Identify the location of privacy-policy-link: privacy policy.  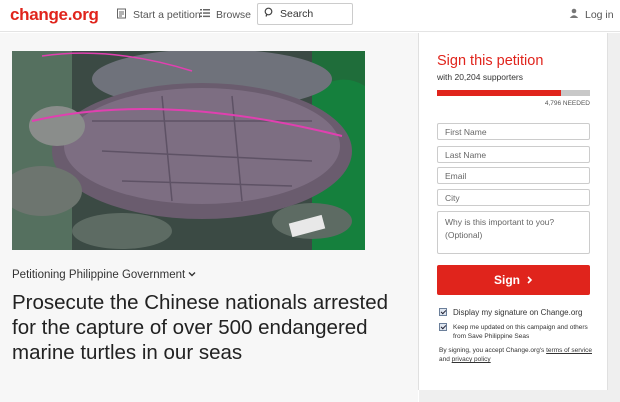
(471, 359).